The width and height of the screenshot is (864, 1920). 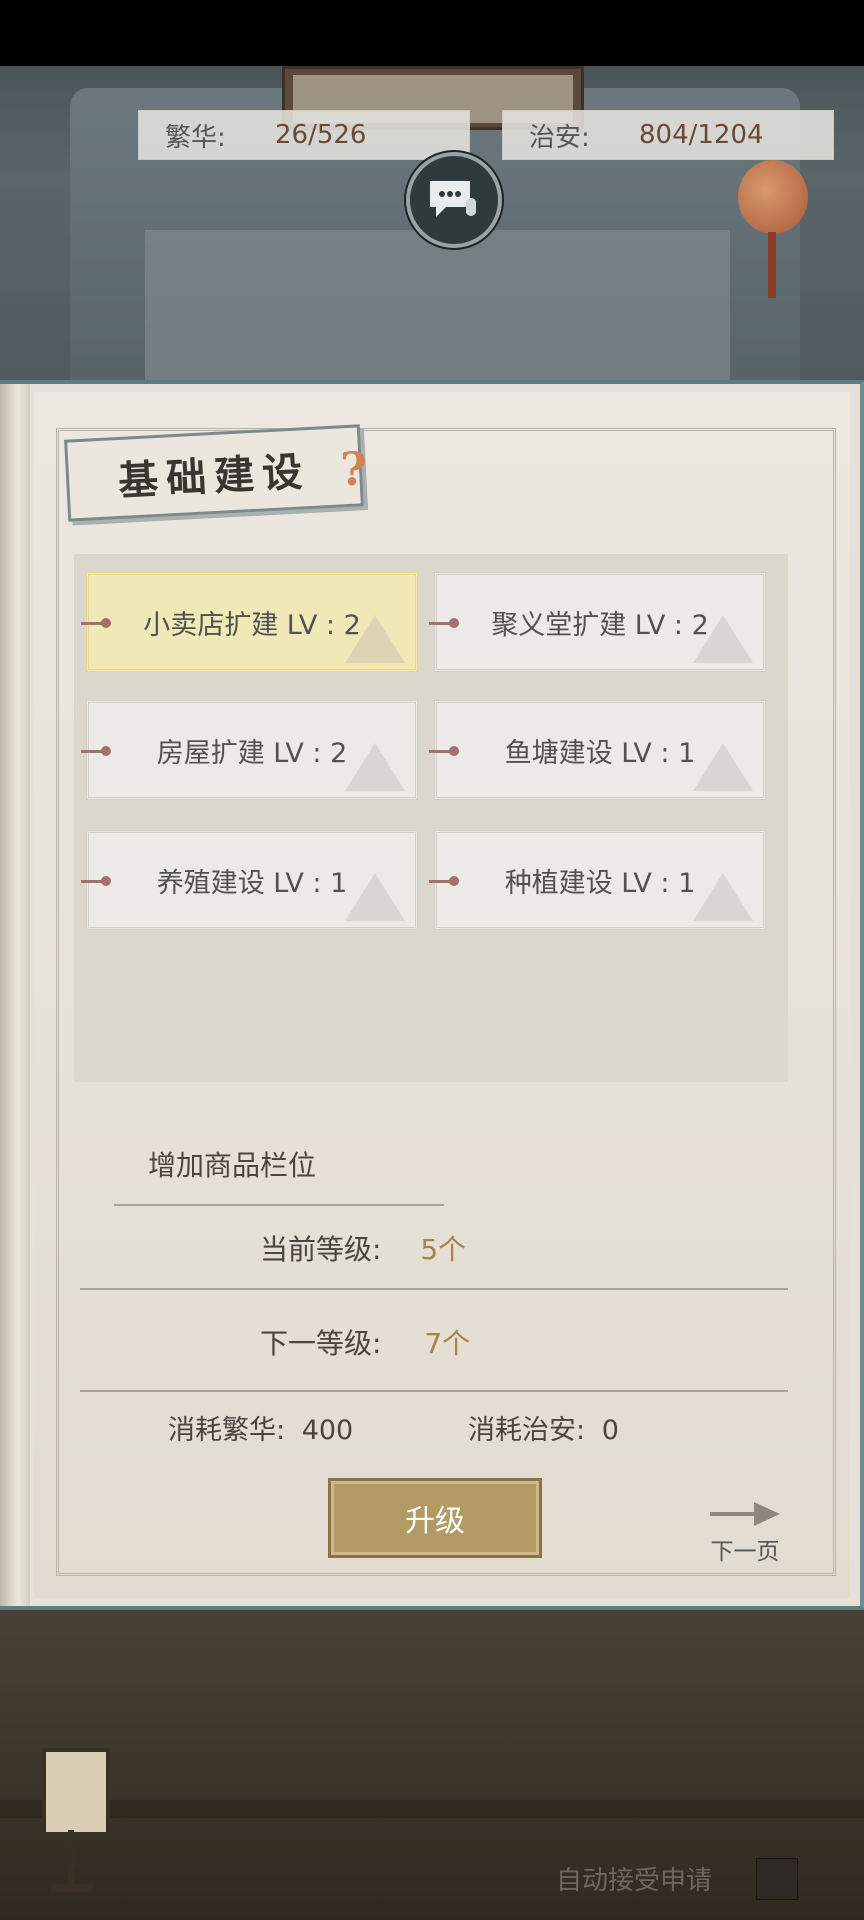 I want to click on panel-title: 基础建设, so click(x=214, y=476).